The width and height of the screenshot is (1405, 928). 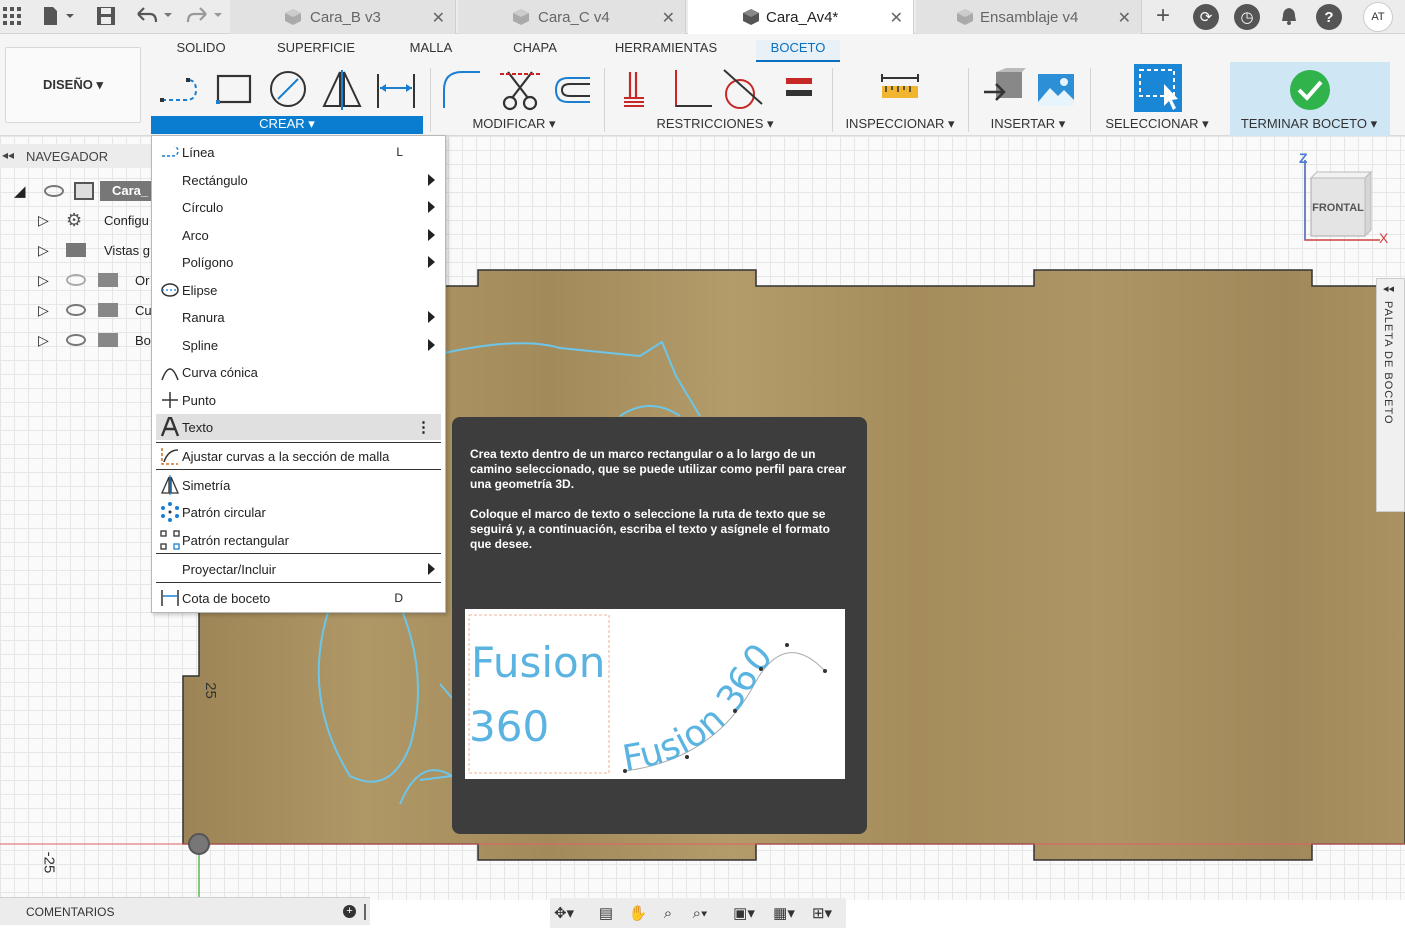 What do you see at coordinates (900, 125) in the screenshot?
I see `inspeccionar-menu-button: INSPECCIONAR ▾` at bounding box center [900, 125].